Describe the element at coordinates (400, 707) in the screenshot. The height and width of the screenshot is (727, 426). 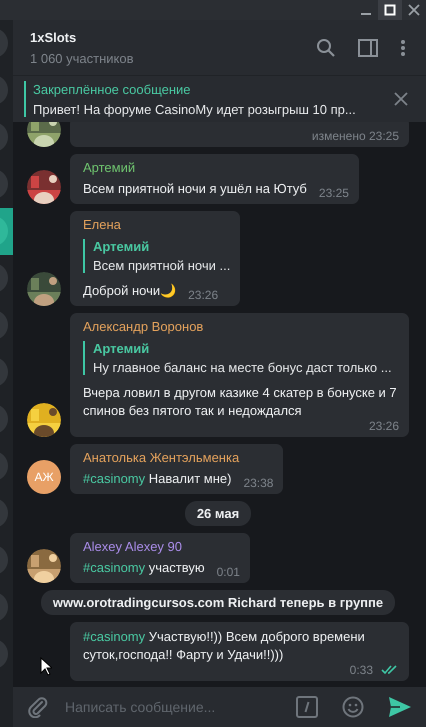
I see `send-icon` at that location.